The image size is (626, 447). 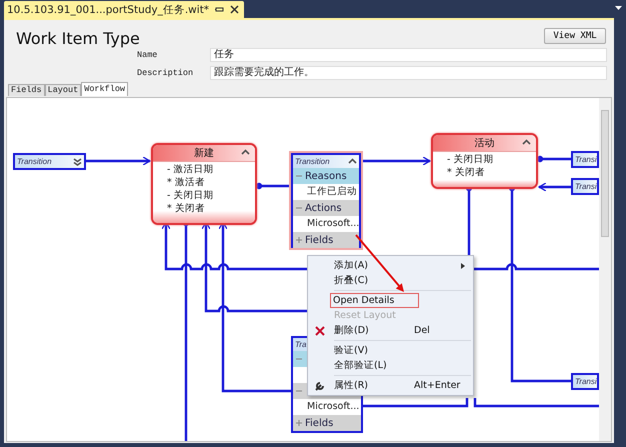 What do you see at coordinates (422, 330) in the screenshot?
I see `shortcut-label: Del` at bounding box center [422, 330].